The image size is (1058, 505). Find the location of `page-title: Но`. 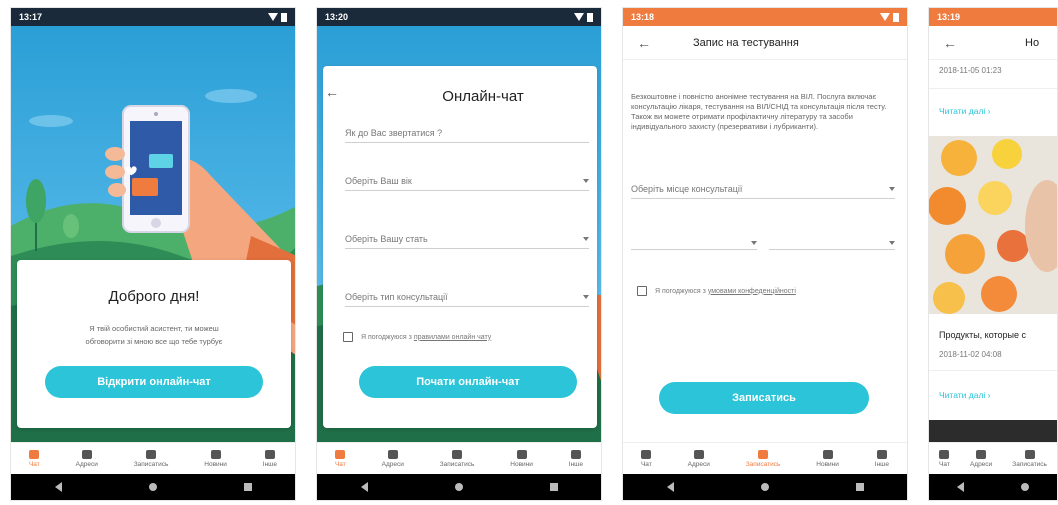

page-title: Но is located at coordinates (1032, 42).